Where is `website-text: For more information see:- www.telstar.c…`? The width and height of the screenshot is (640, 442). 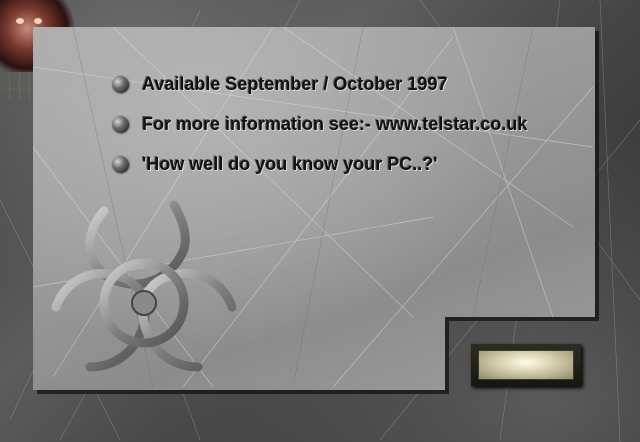
website-text: For more information see:- www.telstar.c… is located at coordinates (335, 123).